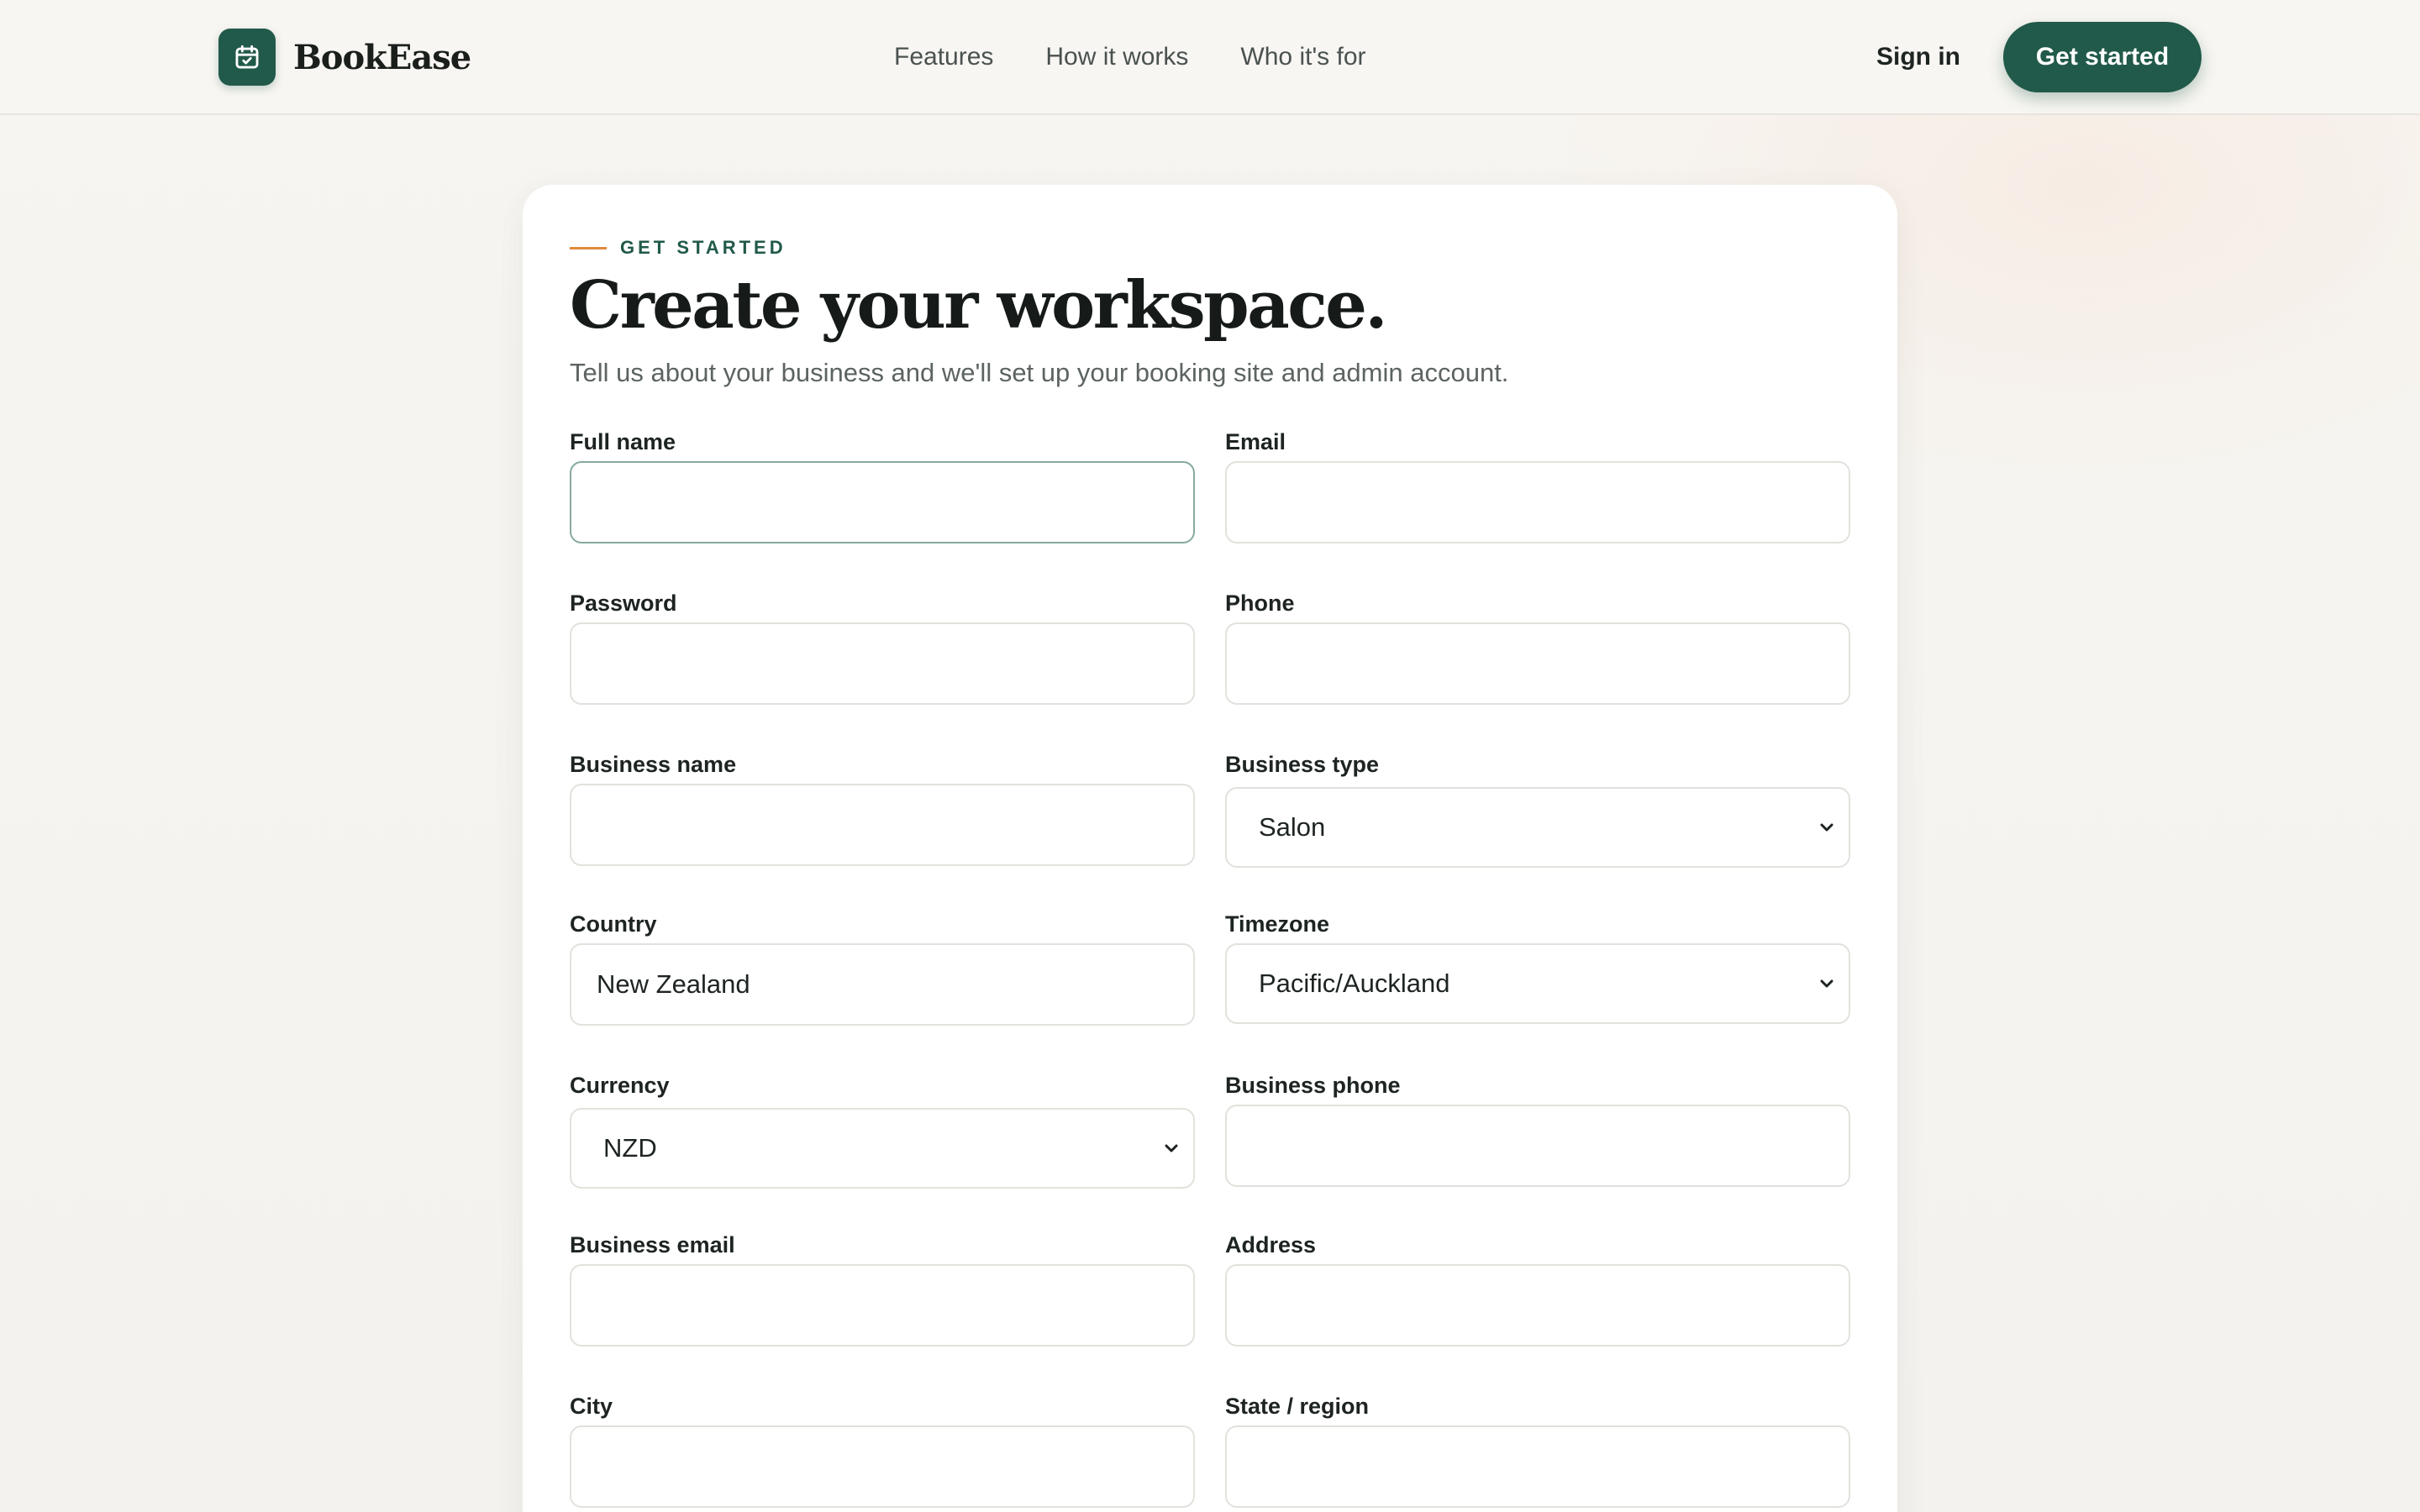  Describe the element at coordinates (1255, 441) in the screenshot. I see `email-label: Email` at that location.